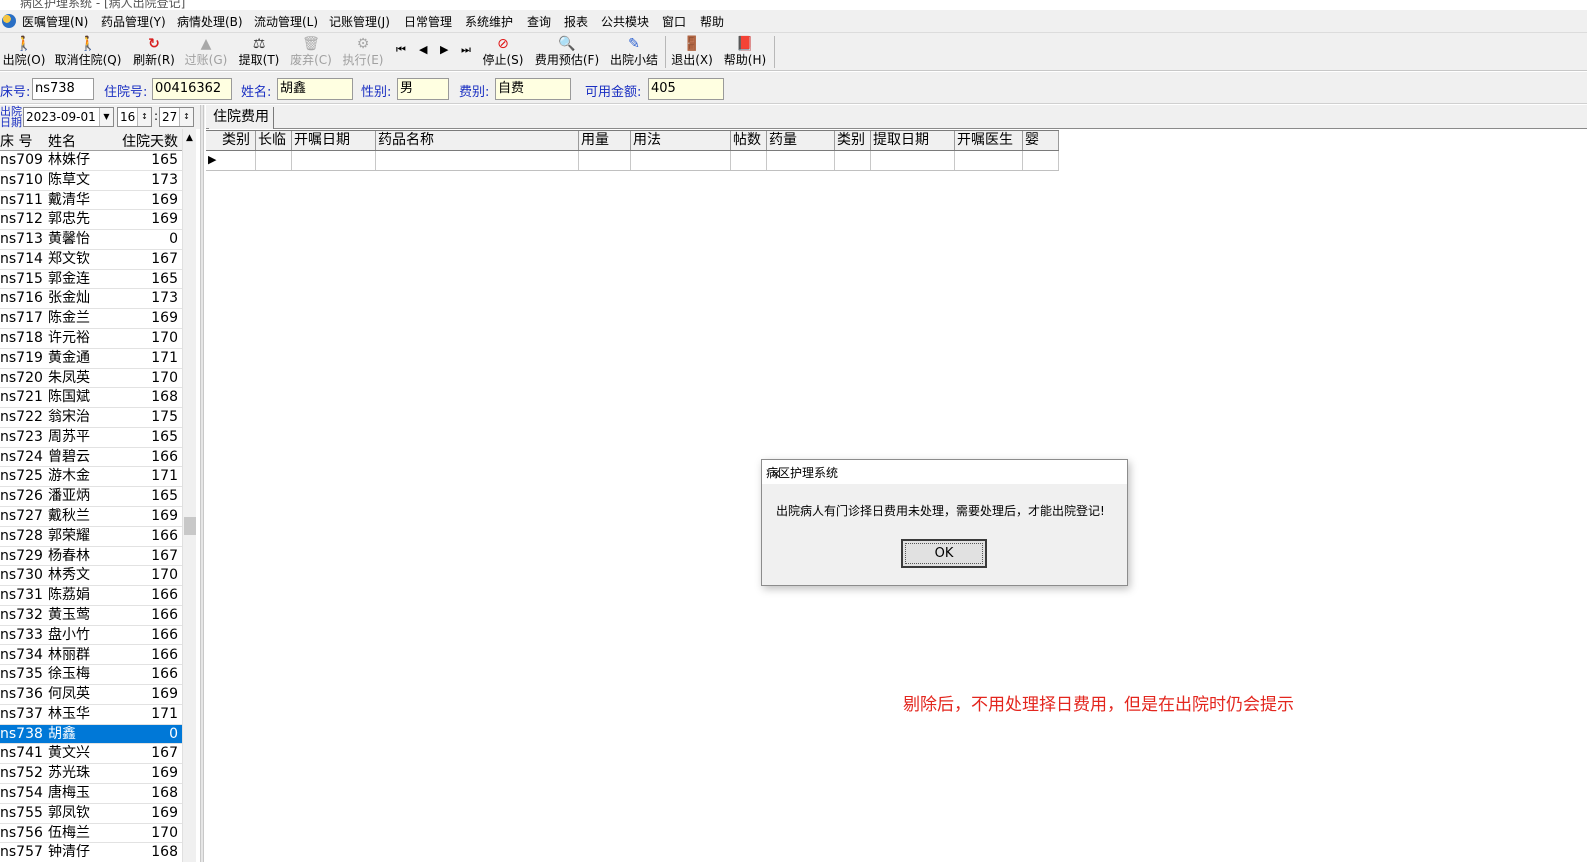  Describe the element at coordinates (106, 117) in the screenshot. I see `chevron-down-icon: ▼` at that location.